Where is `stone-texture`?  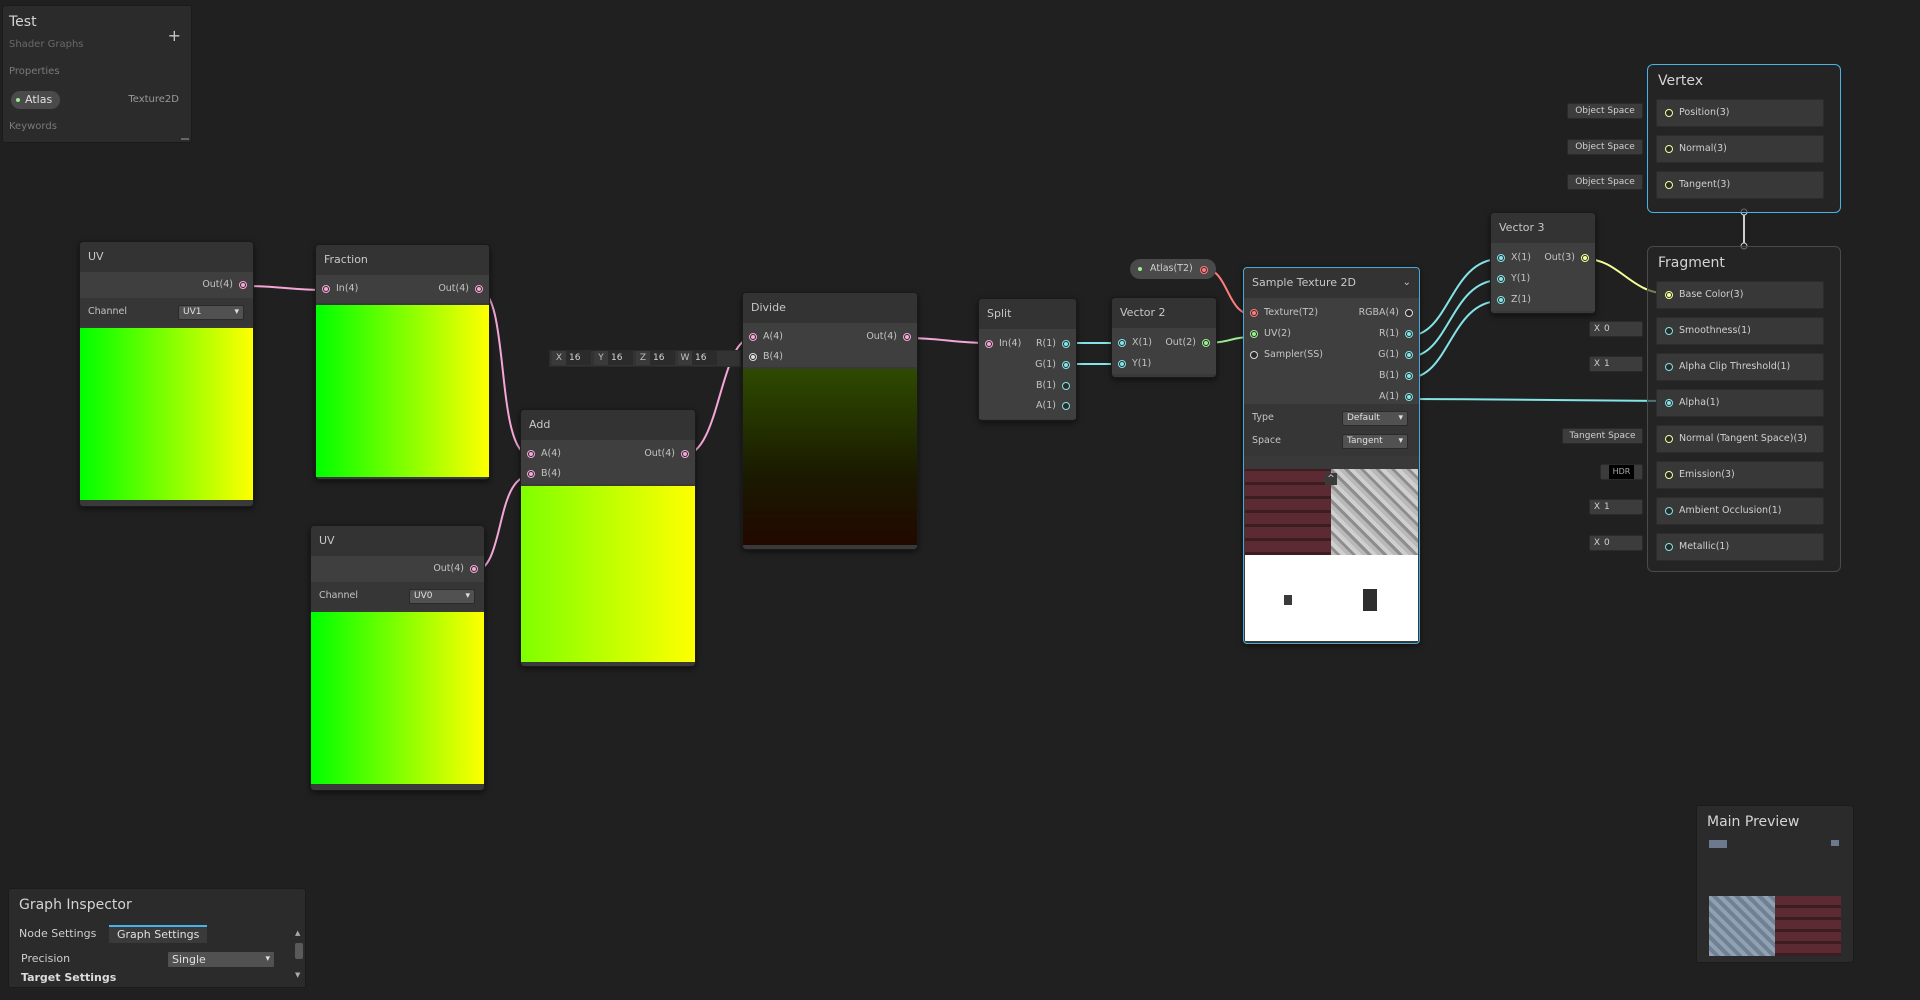 stone-texture is located at coordinates (1374, 512).